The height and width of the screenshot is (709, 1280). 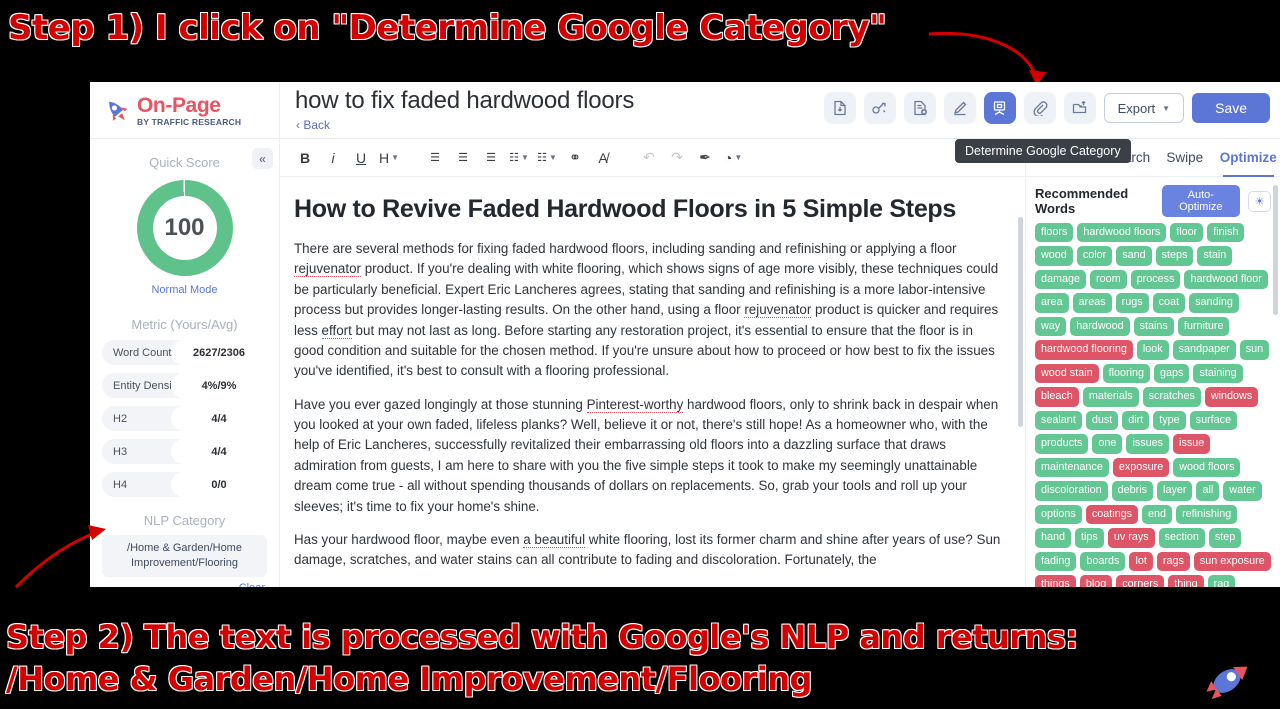 I want to click on word-chip: rag, so click(x=1221, y=581).